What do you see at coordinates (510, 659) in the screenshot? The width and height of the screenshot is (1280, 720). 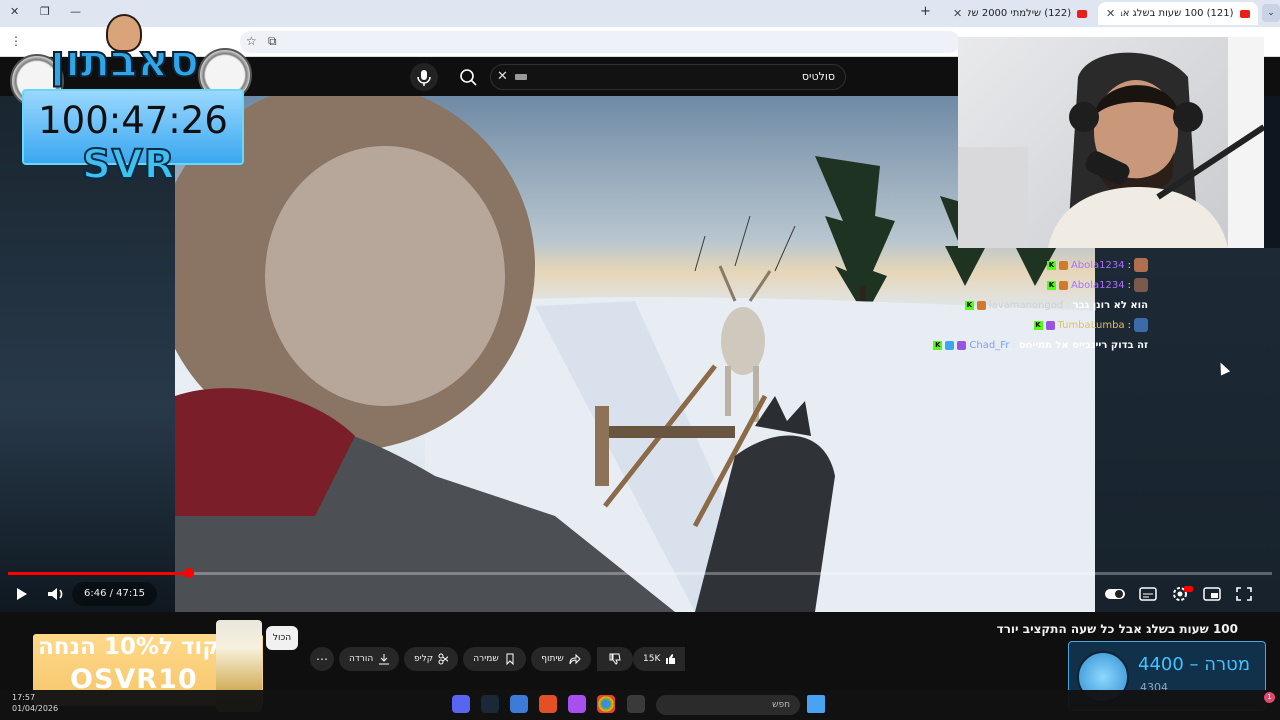 I see `bookmark-icon` at bounding box center [510, 659].